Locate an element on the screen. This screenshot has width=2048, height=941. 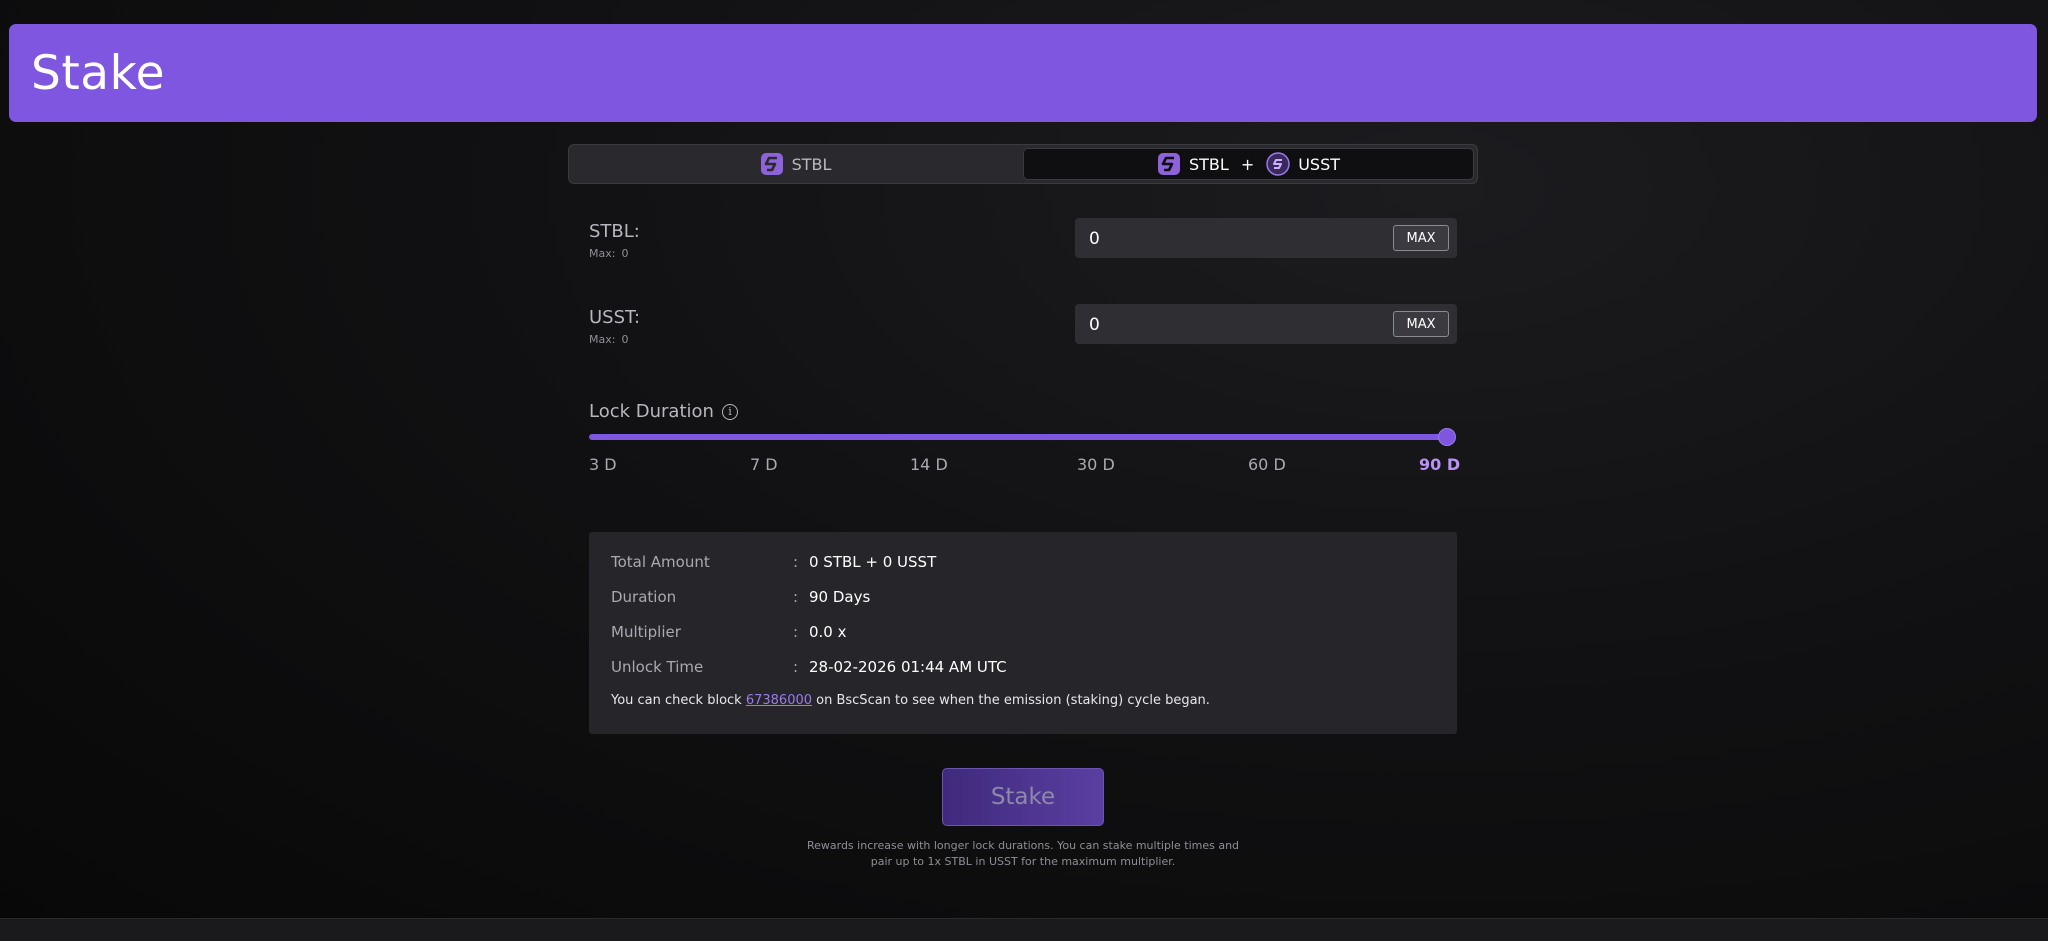
usst-field-label: USST: is located at coordinates (615, 317).